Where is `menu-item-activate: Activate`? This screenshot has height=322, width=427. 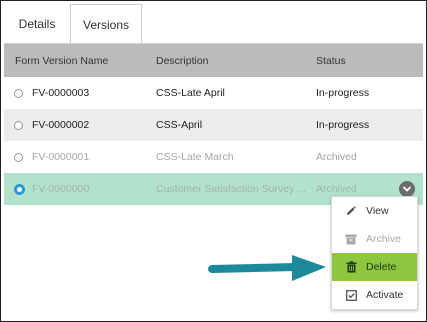 menu-item-activate: Activate is located at coordinates (374, 295).